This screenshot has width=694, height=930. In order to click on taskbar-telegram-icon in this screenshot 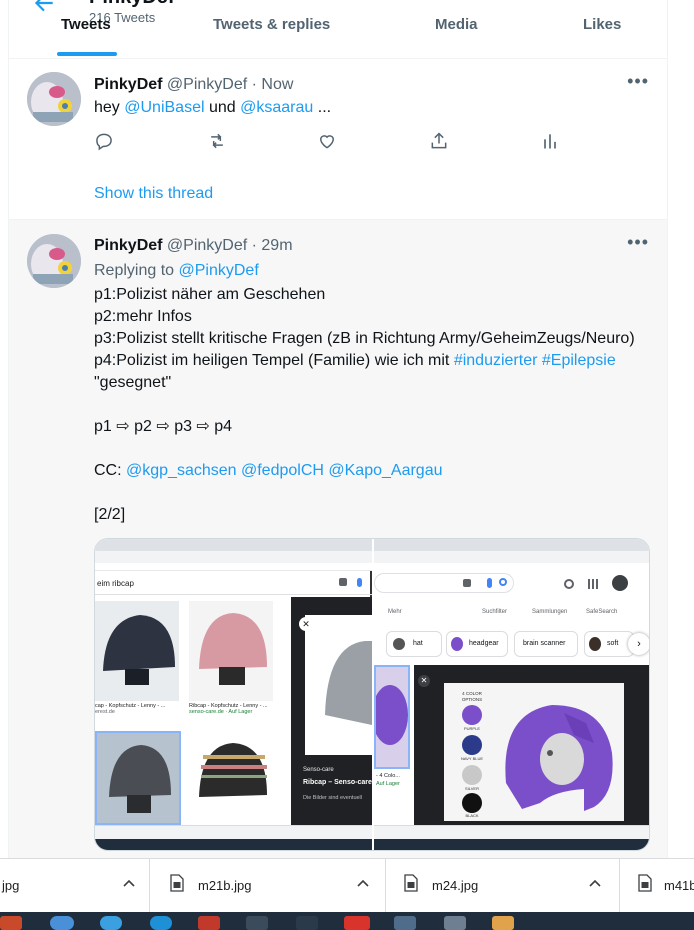, I will do `click(111, 923)`.